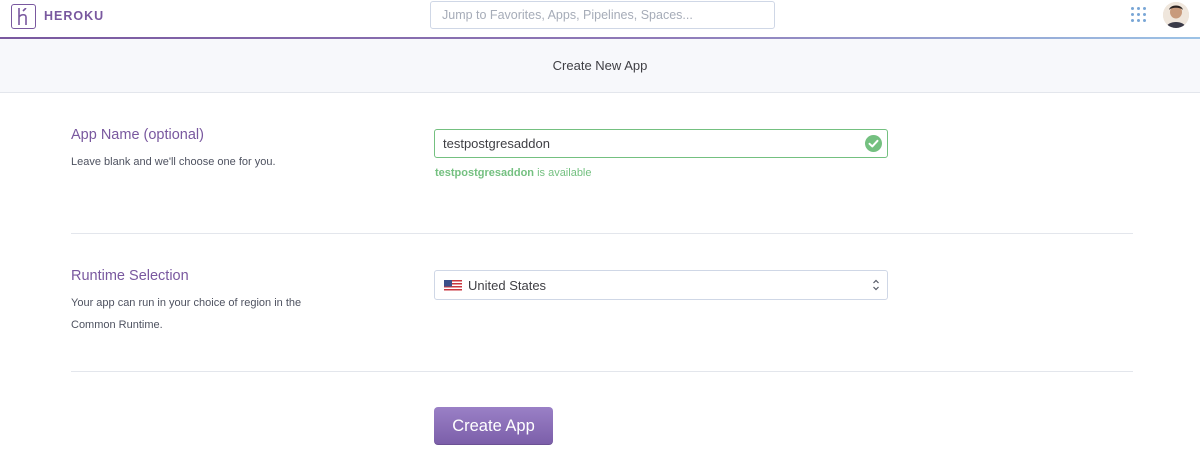 The height and width of the screenshot is (463, 1200). I want to click on heroku-logo: HEROKU, so click(57, 16).